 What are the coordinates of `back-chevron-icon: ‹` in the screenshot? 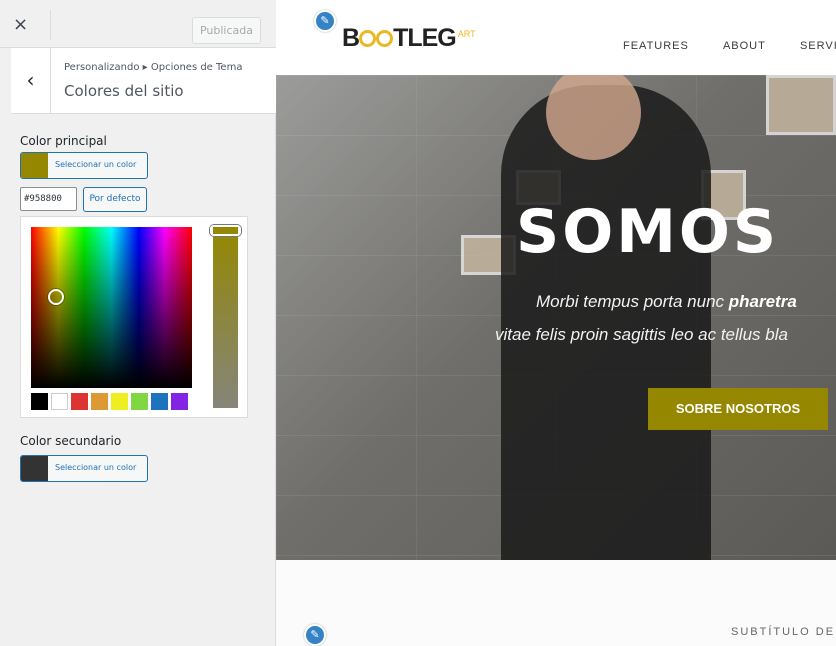 It's located at (31, 81).